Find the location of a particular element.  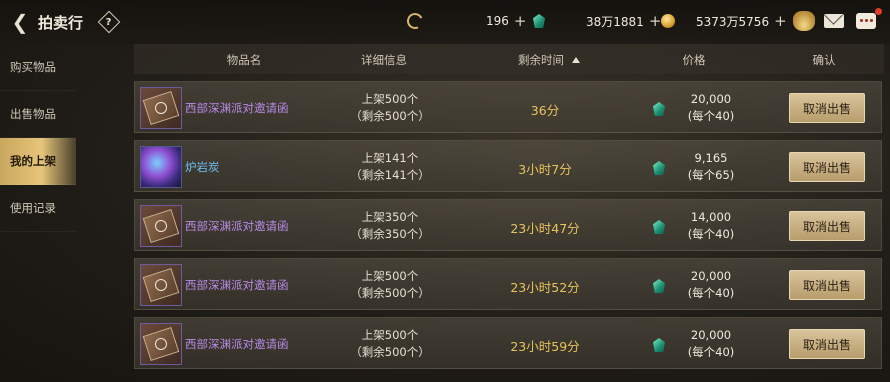

price: 14,000 (每个40) is located at coordinates (711, 226).